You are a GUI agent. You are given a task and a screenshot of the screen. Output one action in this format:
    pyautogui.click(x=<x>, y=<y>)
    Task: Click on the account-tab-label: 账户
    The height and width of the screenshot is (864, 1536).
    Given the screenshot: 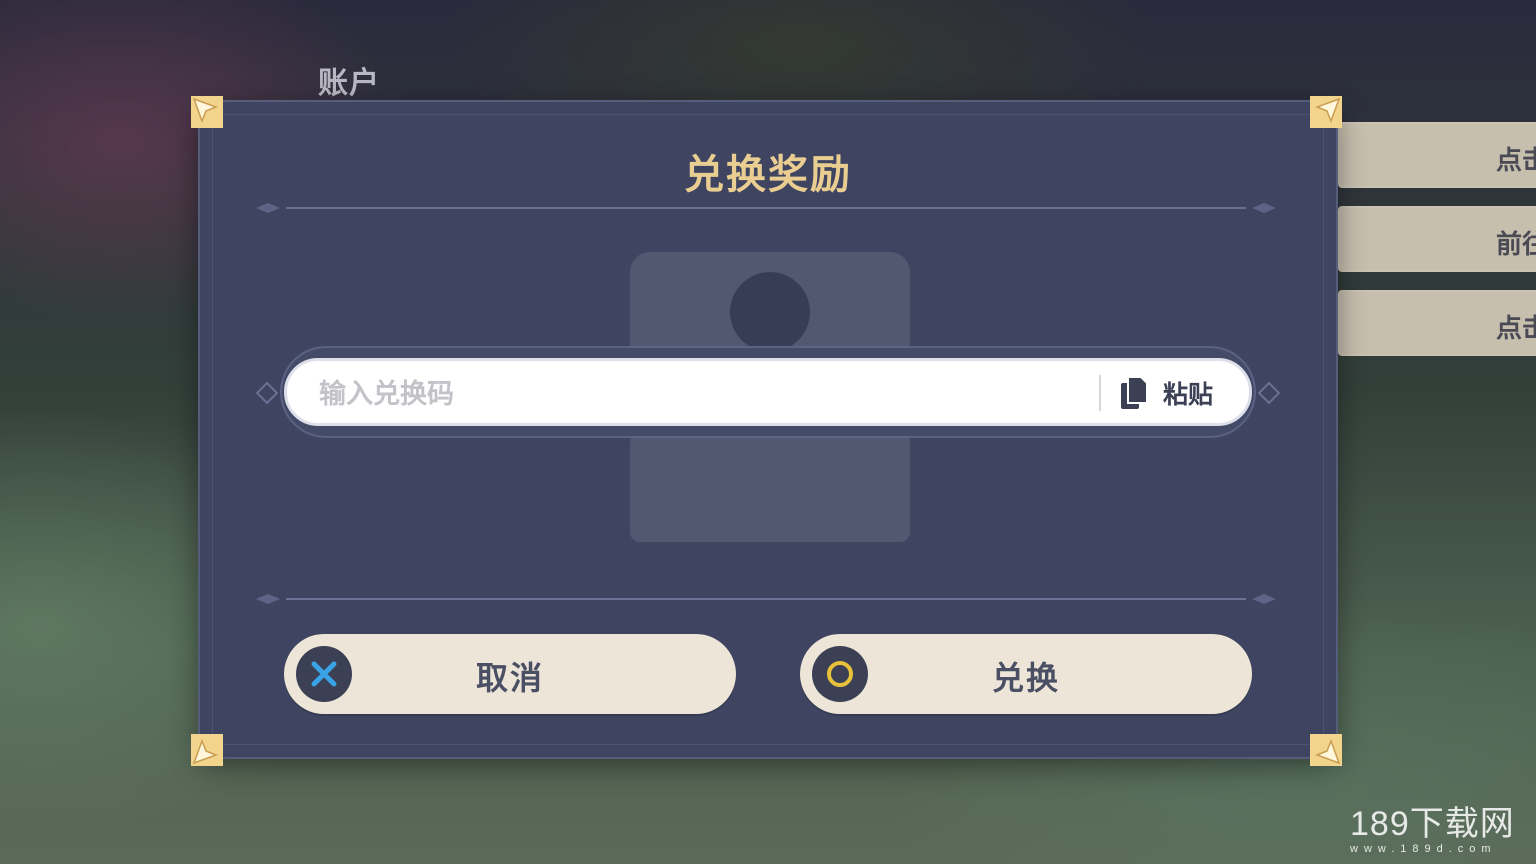 What is the action you would take?
    pyautogui.click(x=349, y=83)
    